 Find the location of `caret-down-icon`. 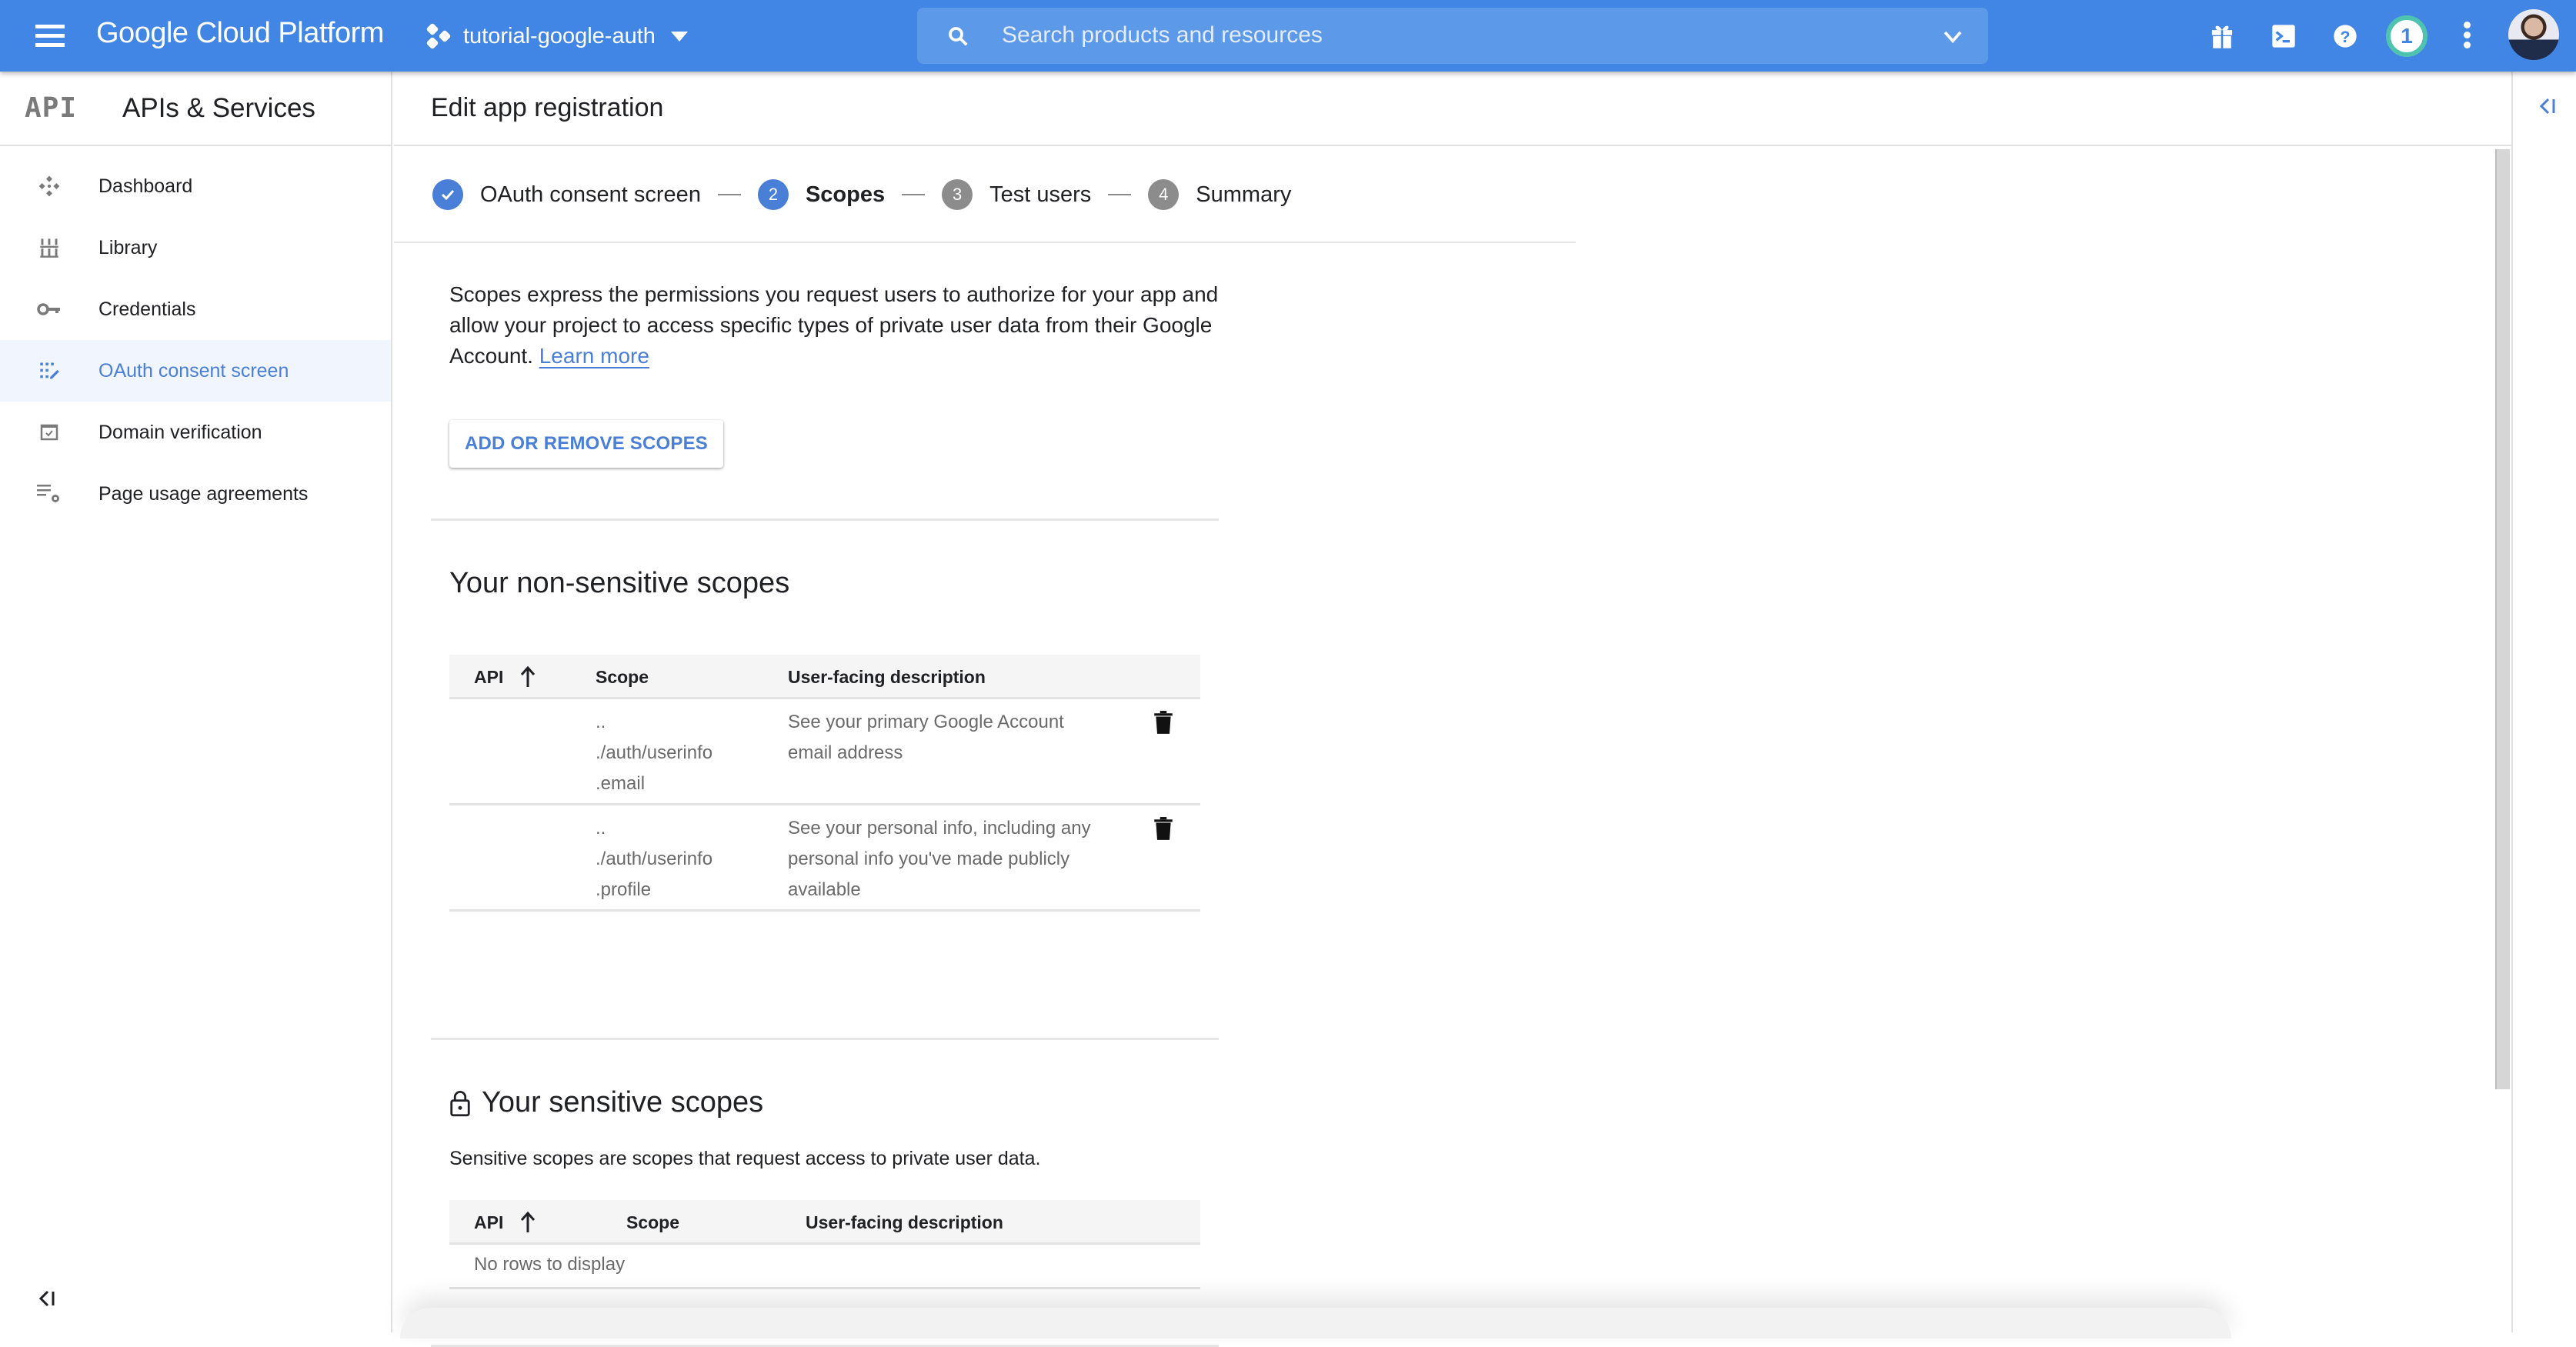

caret-down-icon is located at coordinates (679, 36).